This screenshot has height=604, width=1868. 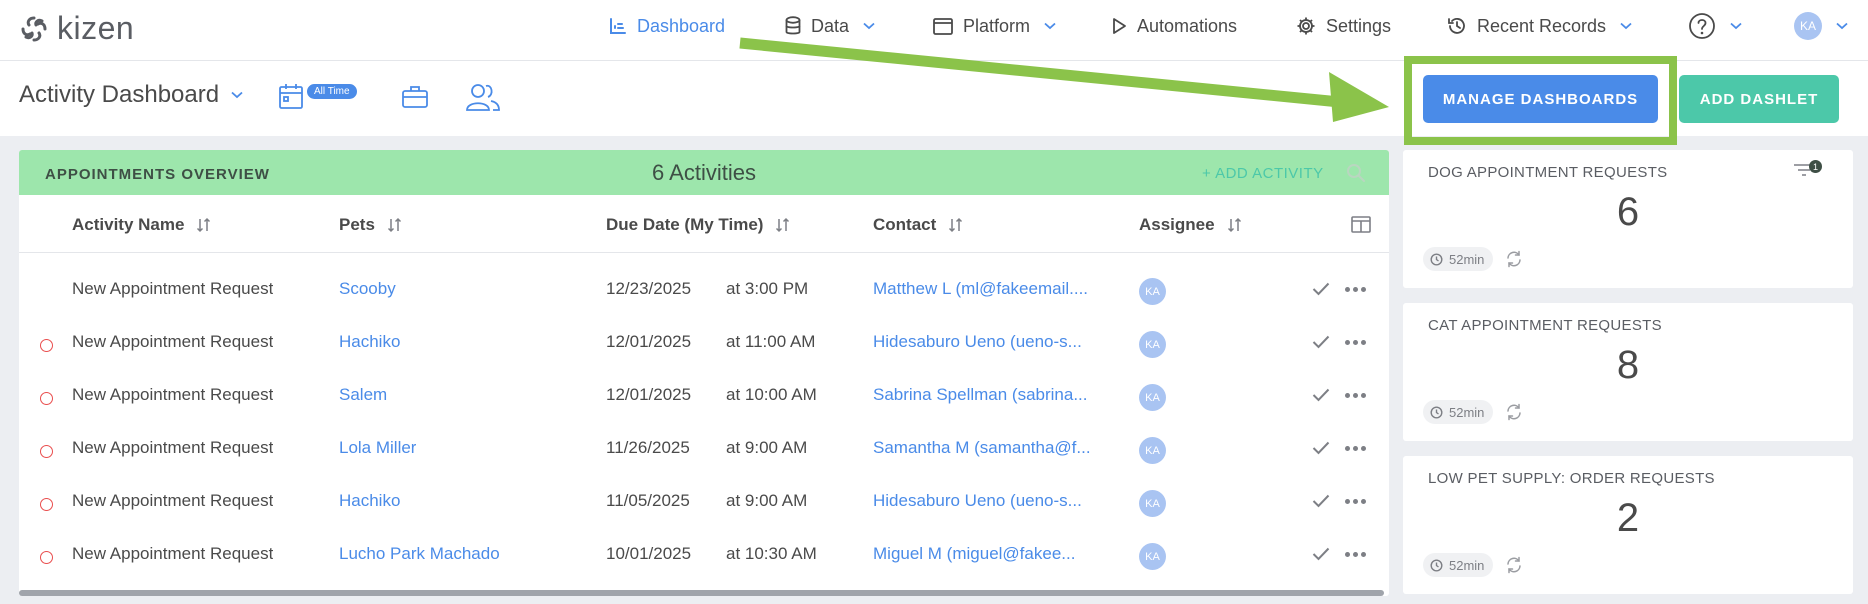 What do you see at coordinates (685, 224) in the screenshot?
I see `column-label: Due Date (My Time)` at bounding box center [685, 224].